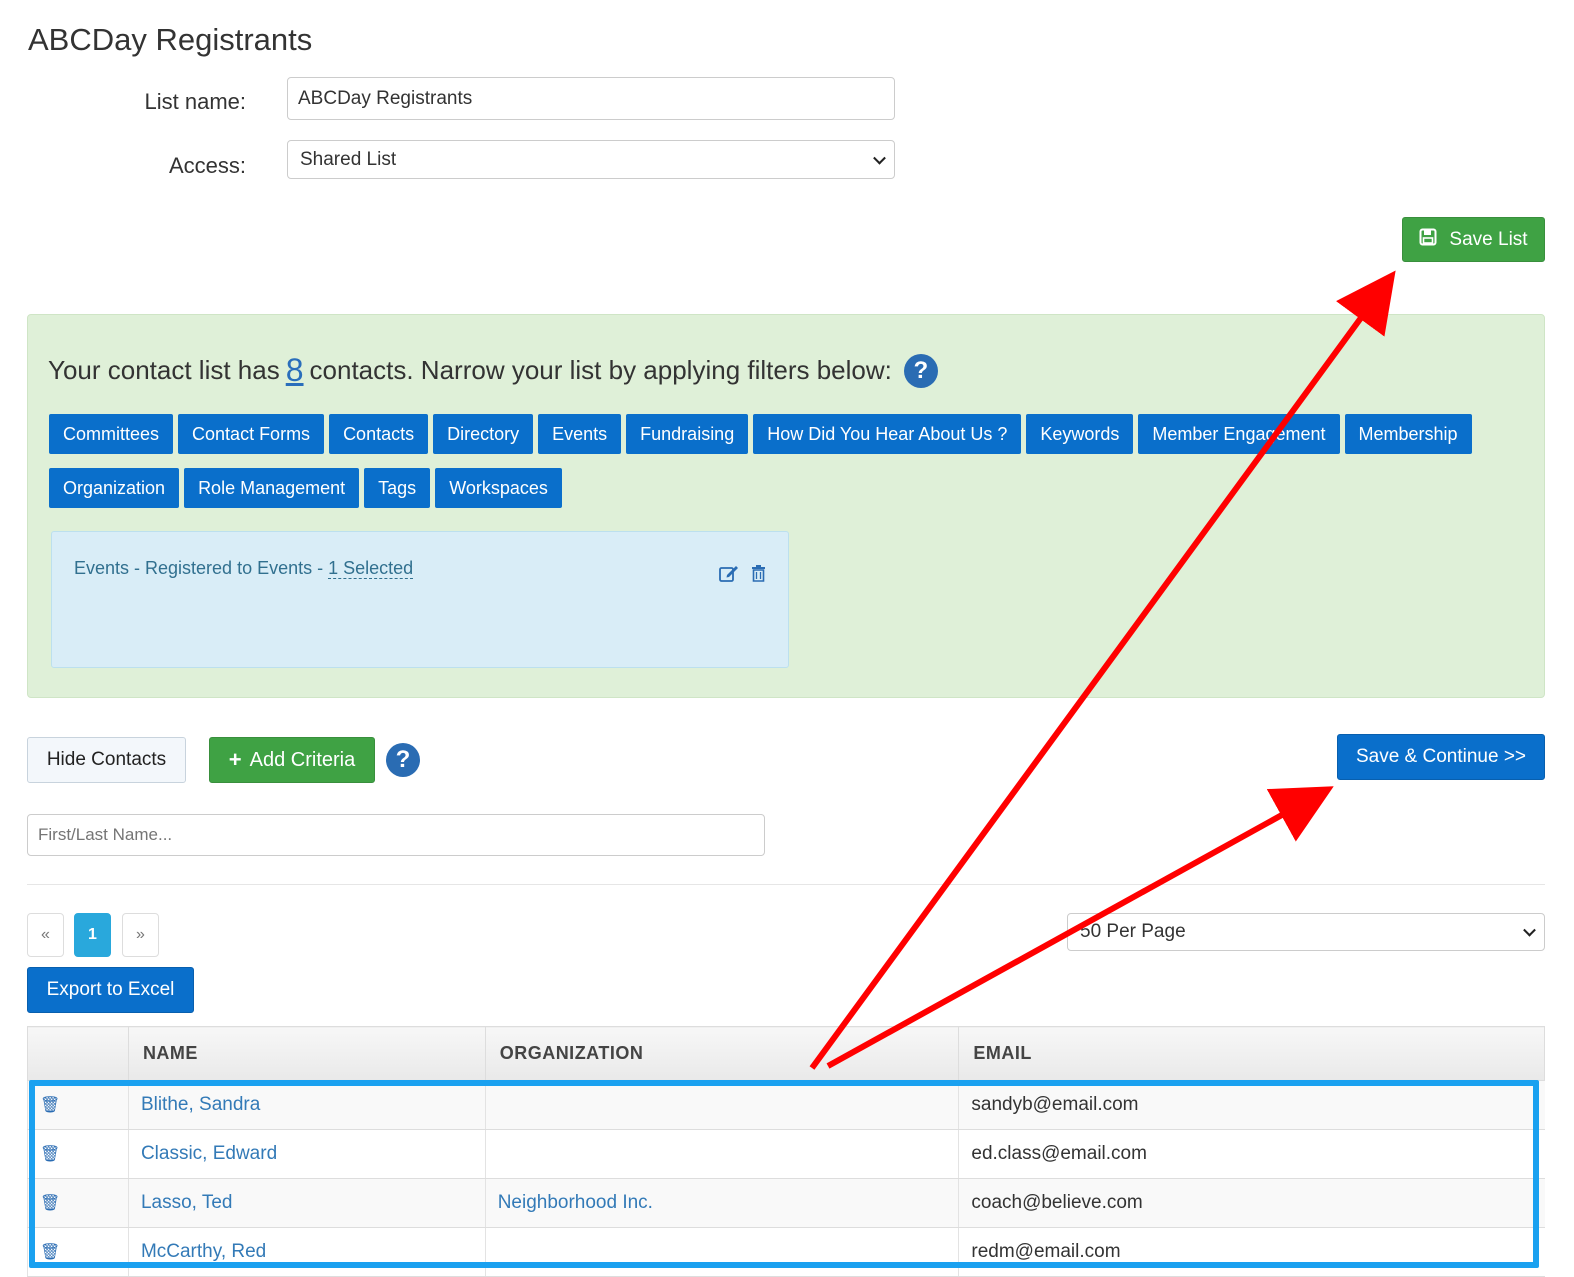 The width and height of the screenshot is (1574, 1277). What do you see at coordinates (348, 159) in the screenshot?
I see `access-select-value: Shared List` at bounding box center [348, 159].